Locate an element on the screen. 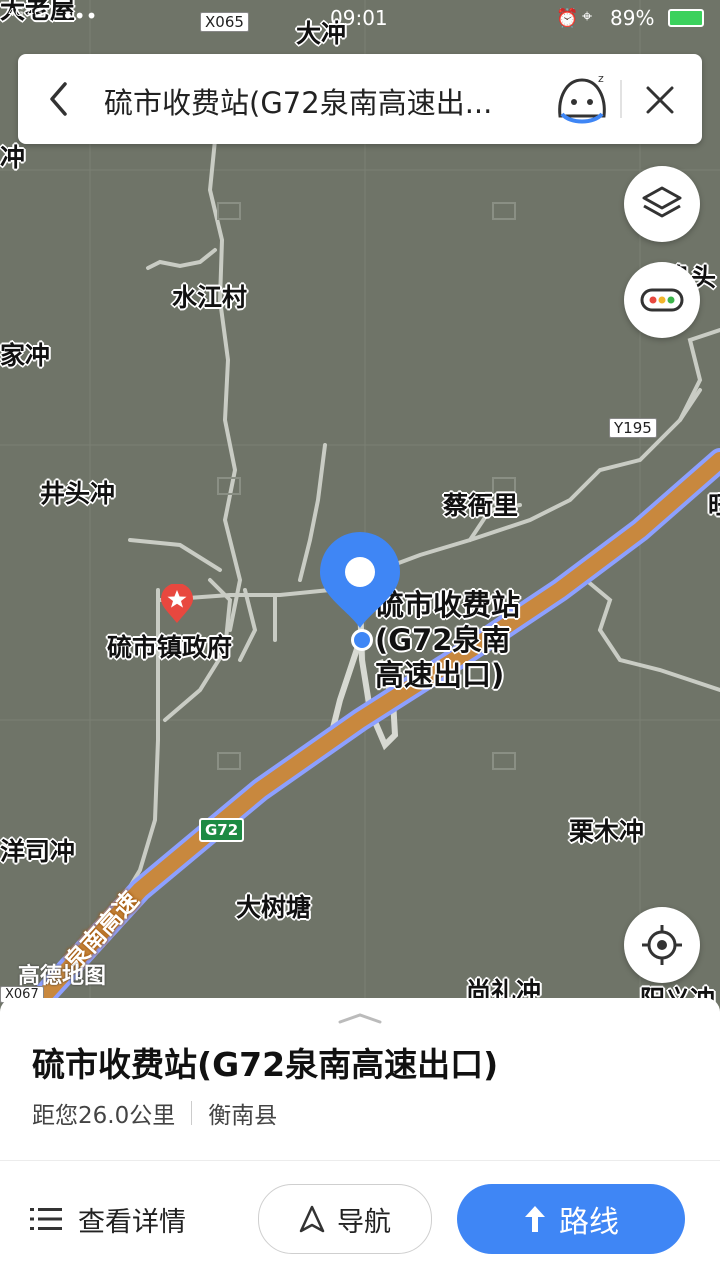 This screenshot has width=720, height=1280. status-time: 09:01 is located at coordinates (359, 18).